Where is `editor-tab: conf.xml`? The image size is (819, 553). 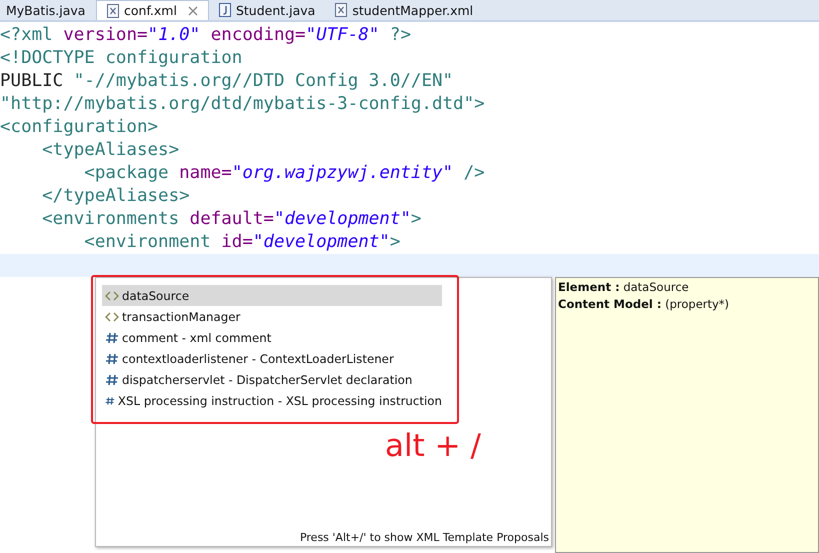 editor-tab: conf.xml is located at coordinates (152, 10).